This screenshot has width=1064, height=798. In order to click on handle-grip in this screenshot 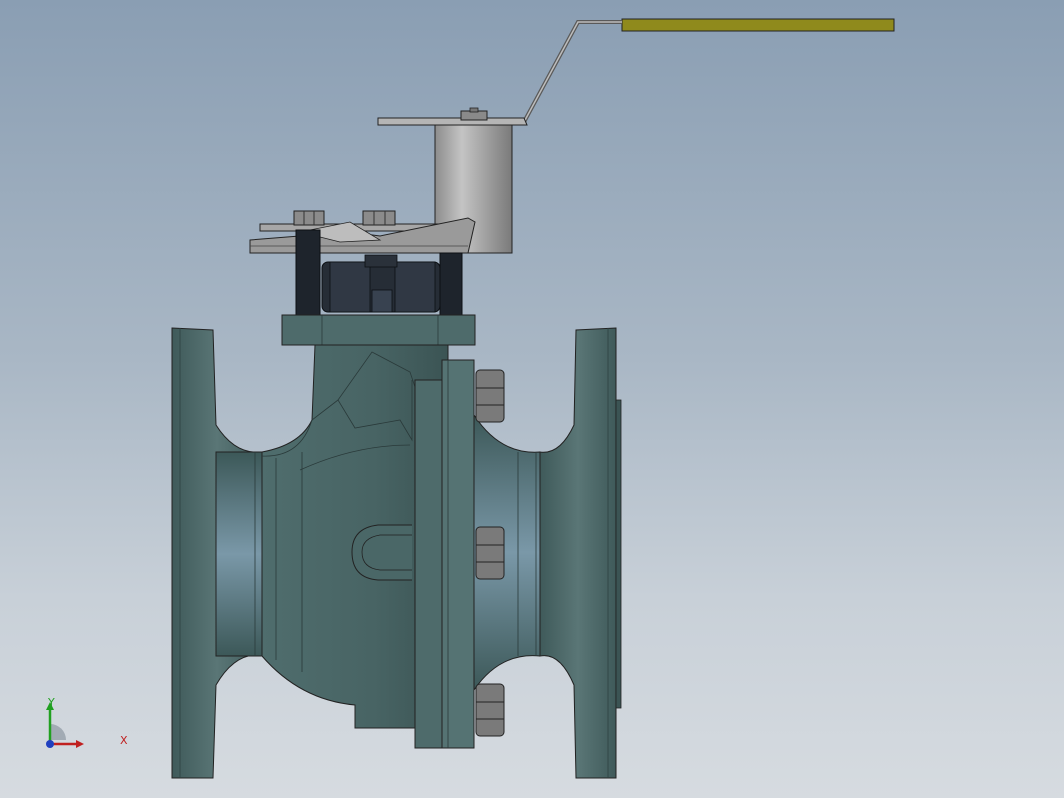, I will do `click(758, 25)`.